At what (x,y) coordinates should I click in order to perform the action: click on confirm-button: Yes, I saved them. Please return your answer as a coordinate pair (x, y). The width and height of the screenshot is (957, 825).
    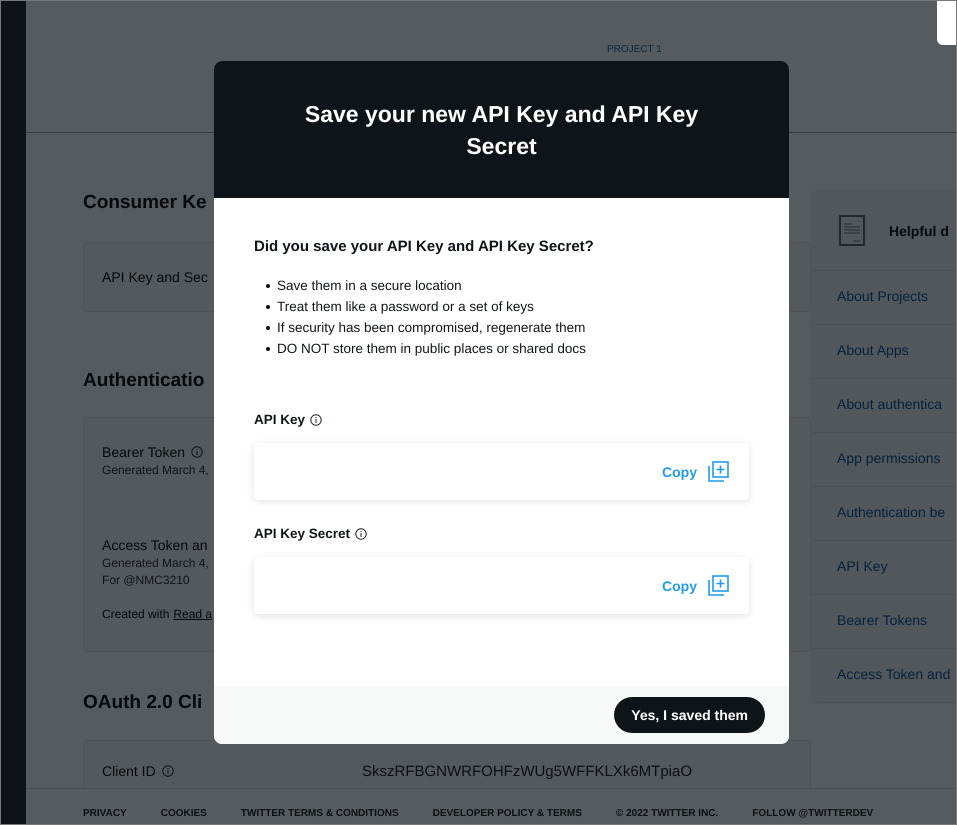
    Looking at the image, I should click on (689, 715).